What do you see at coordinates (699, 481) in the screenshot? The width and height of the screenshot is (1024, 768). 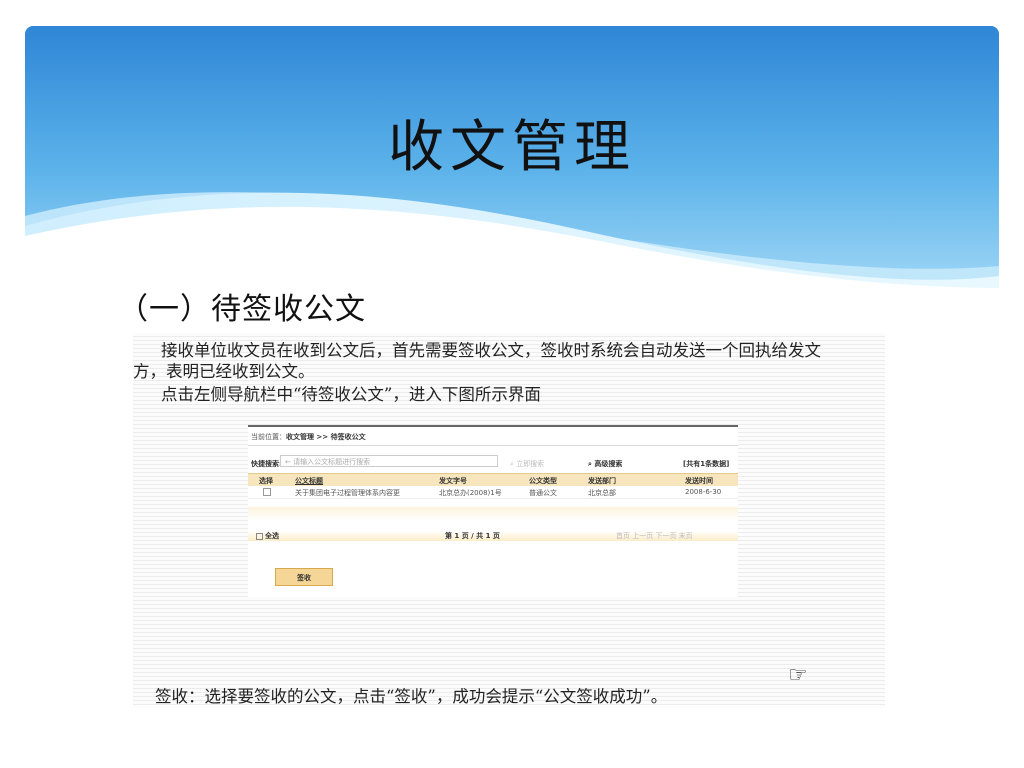 I see `column-header-send-time: 发送时间` at bounding box center [699, 481].